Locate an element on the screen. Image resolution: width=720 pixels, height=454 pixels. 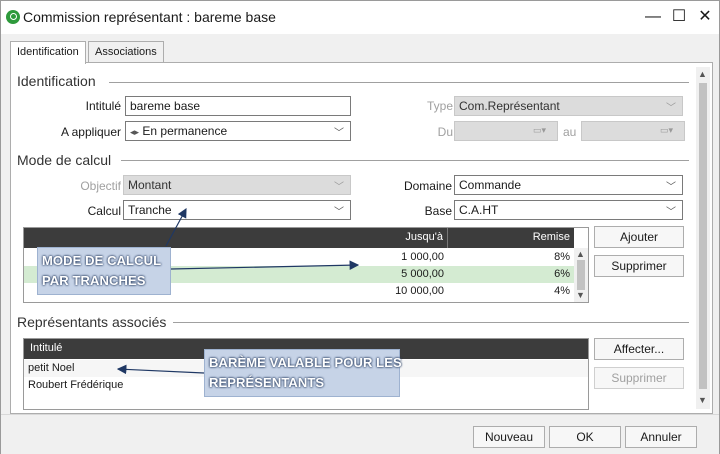
arrows-left-right-icon: ◂▸ is located at coordinates (135, 132).